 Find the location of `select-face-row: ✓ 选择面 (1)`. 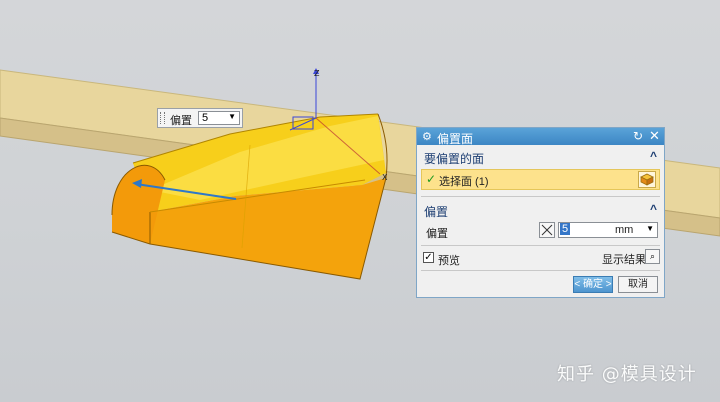

select-face-row: ✓ 选择面 (1) is located at coordinates (540, 179).